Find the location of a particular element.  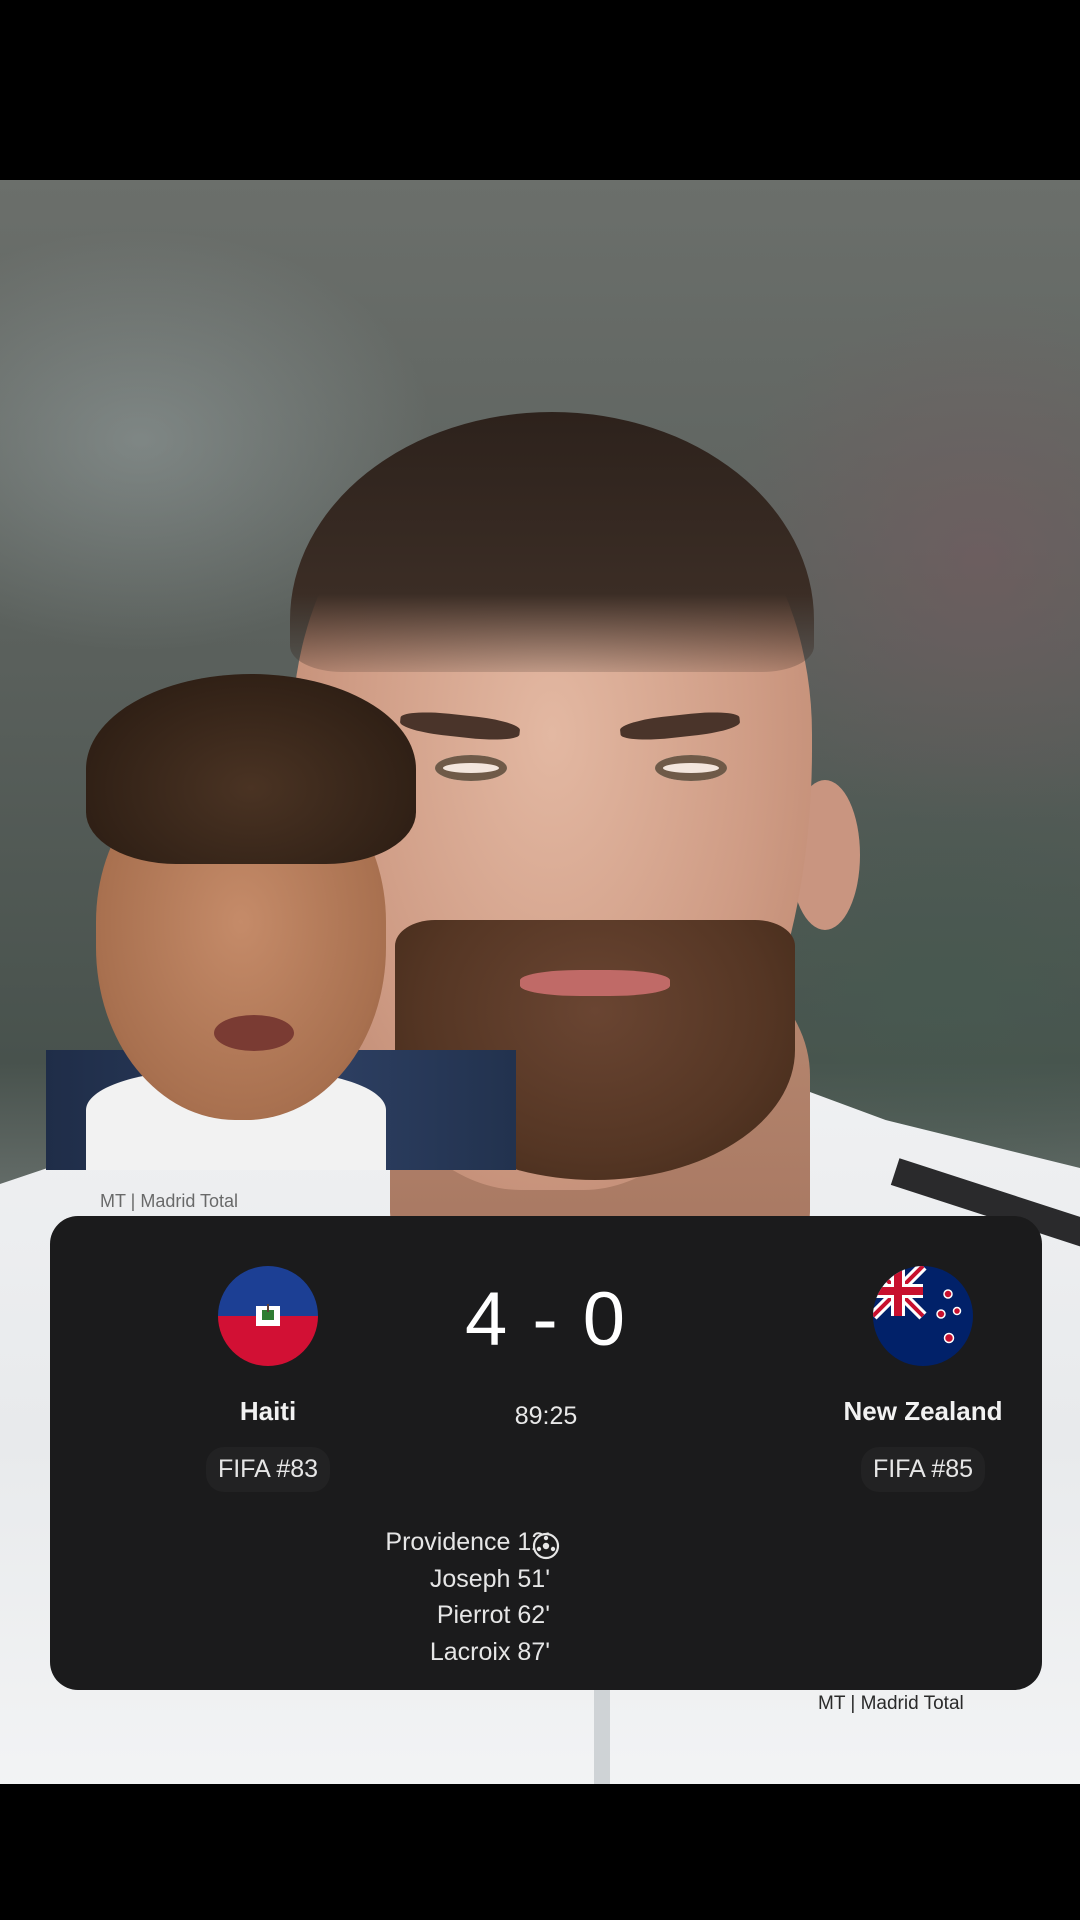

player-eye-right is located at coordinates (691, 768).